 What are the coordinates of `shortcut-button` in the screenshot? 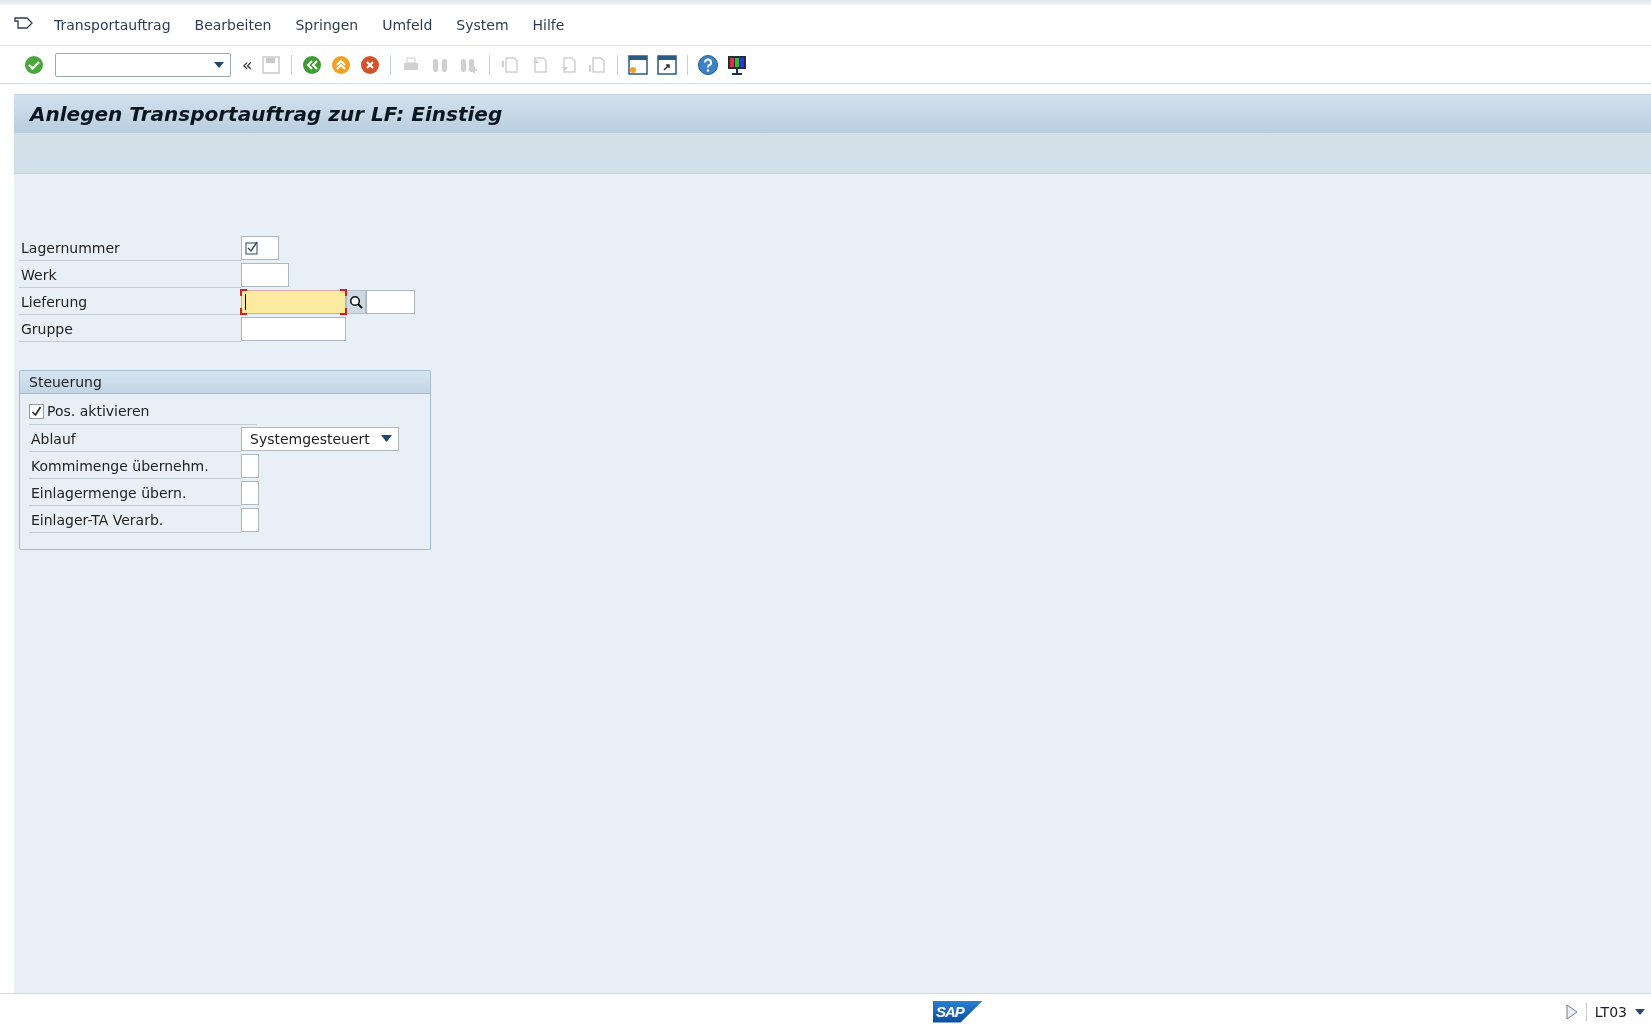 It's located at (667, 64).